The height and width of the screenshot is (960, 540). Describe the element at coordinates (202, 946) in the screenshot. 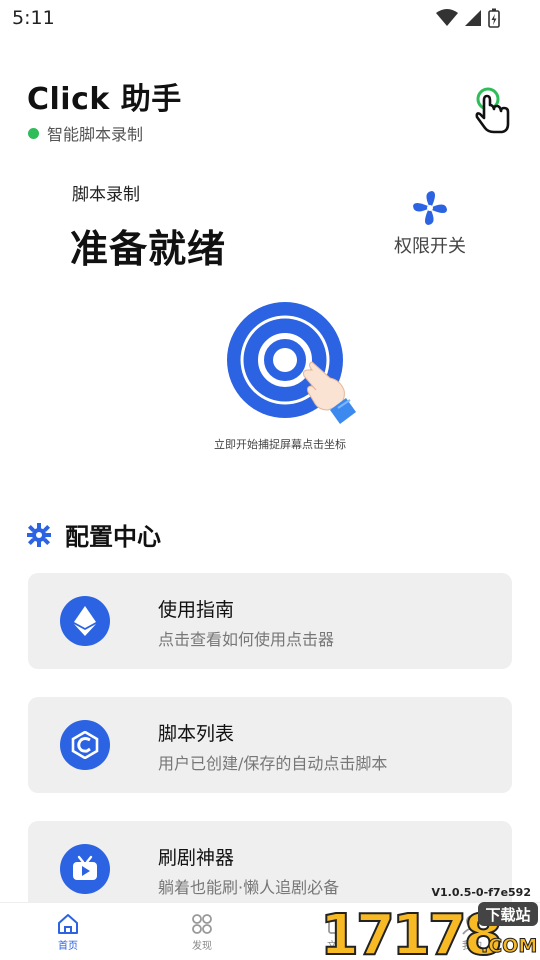

I see `nav-label: 发现` at that location.